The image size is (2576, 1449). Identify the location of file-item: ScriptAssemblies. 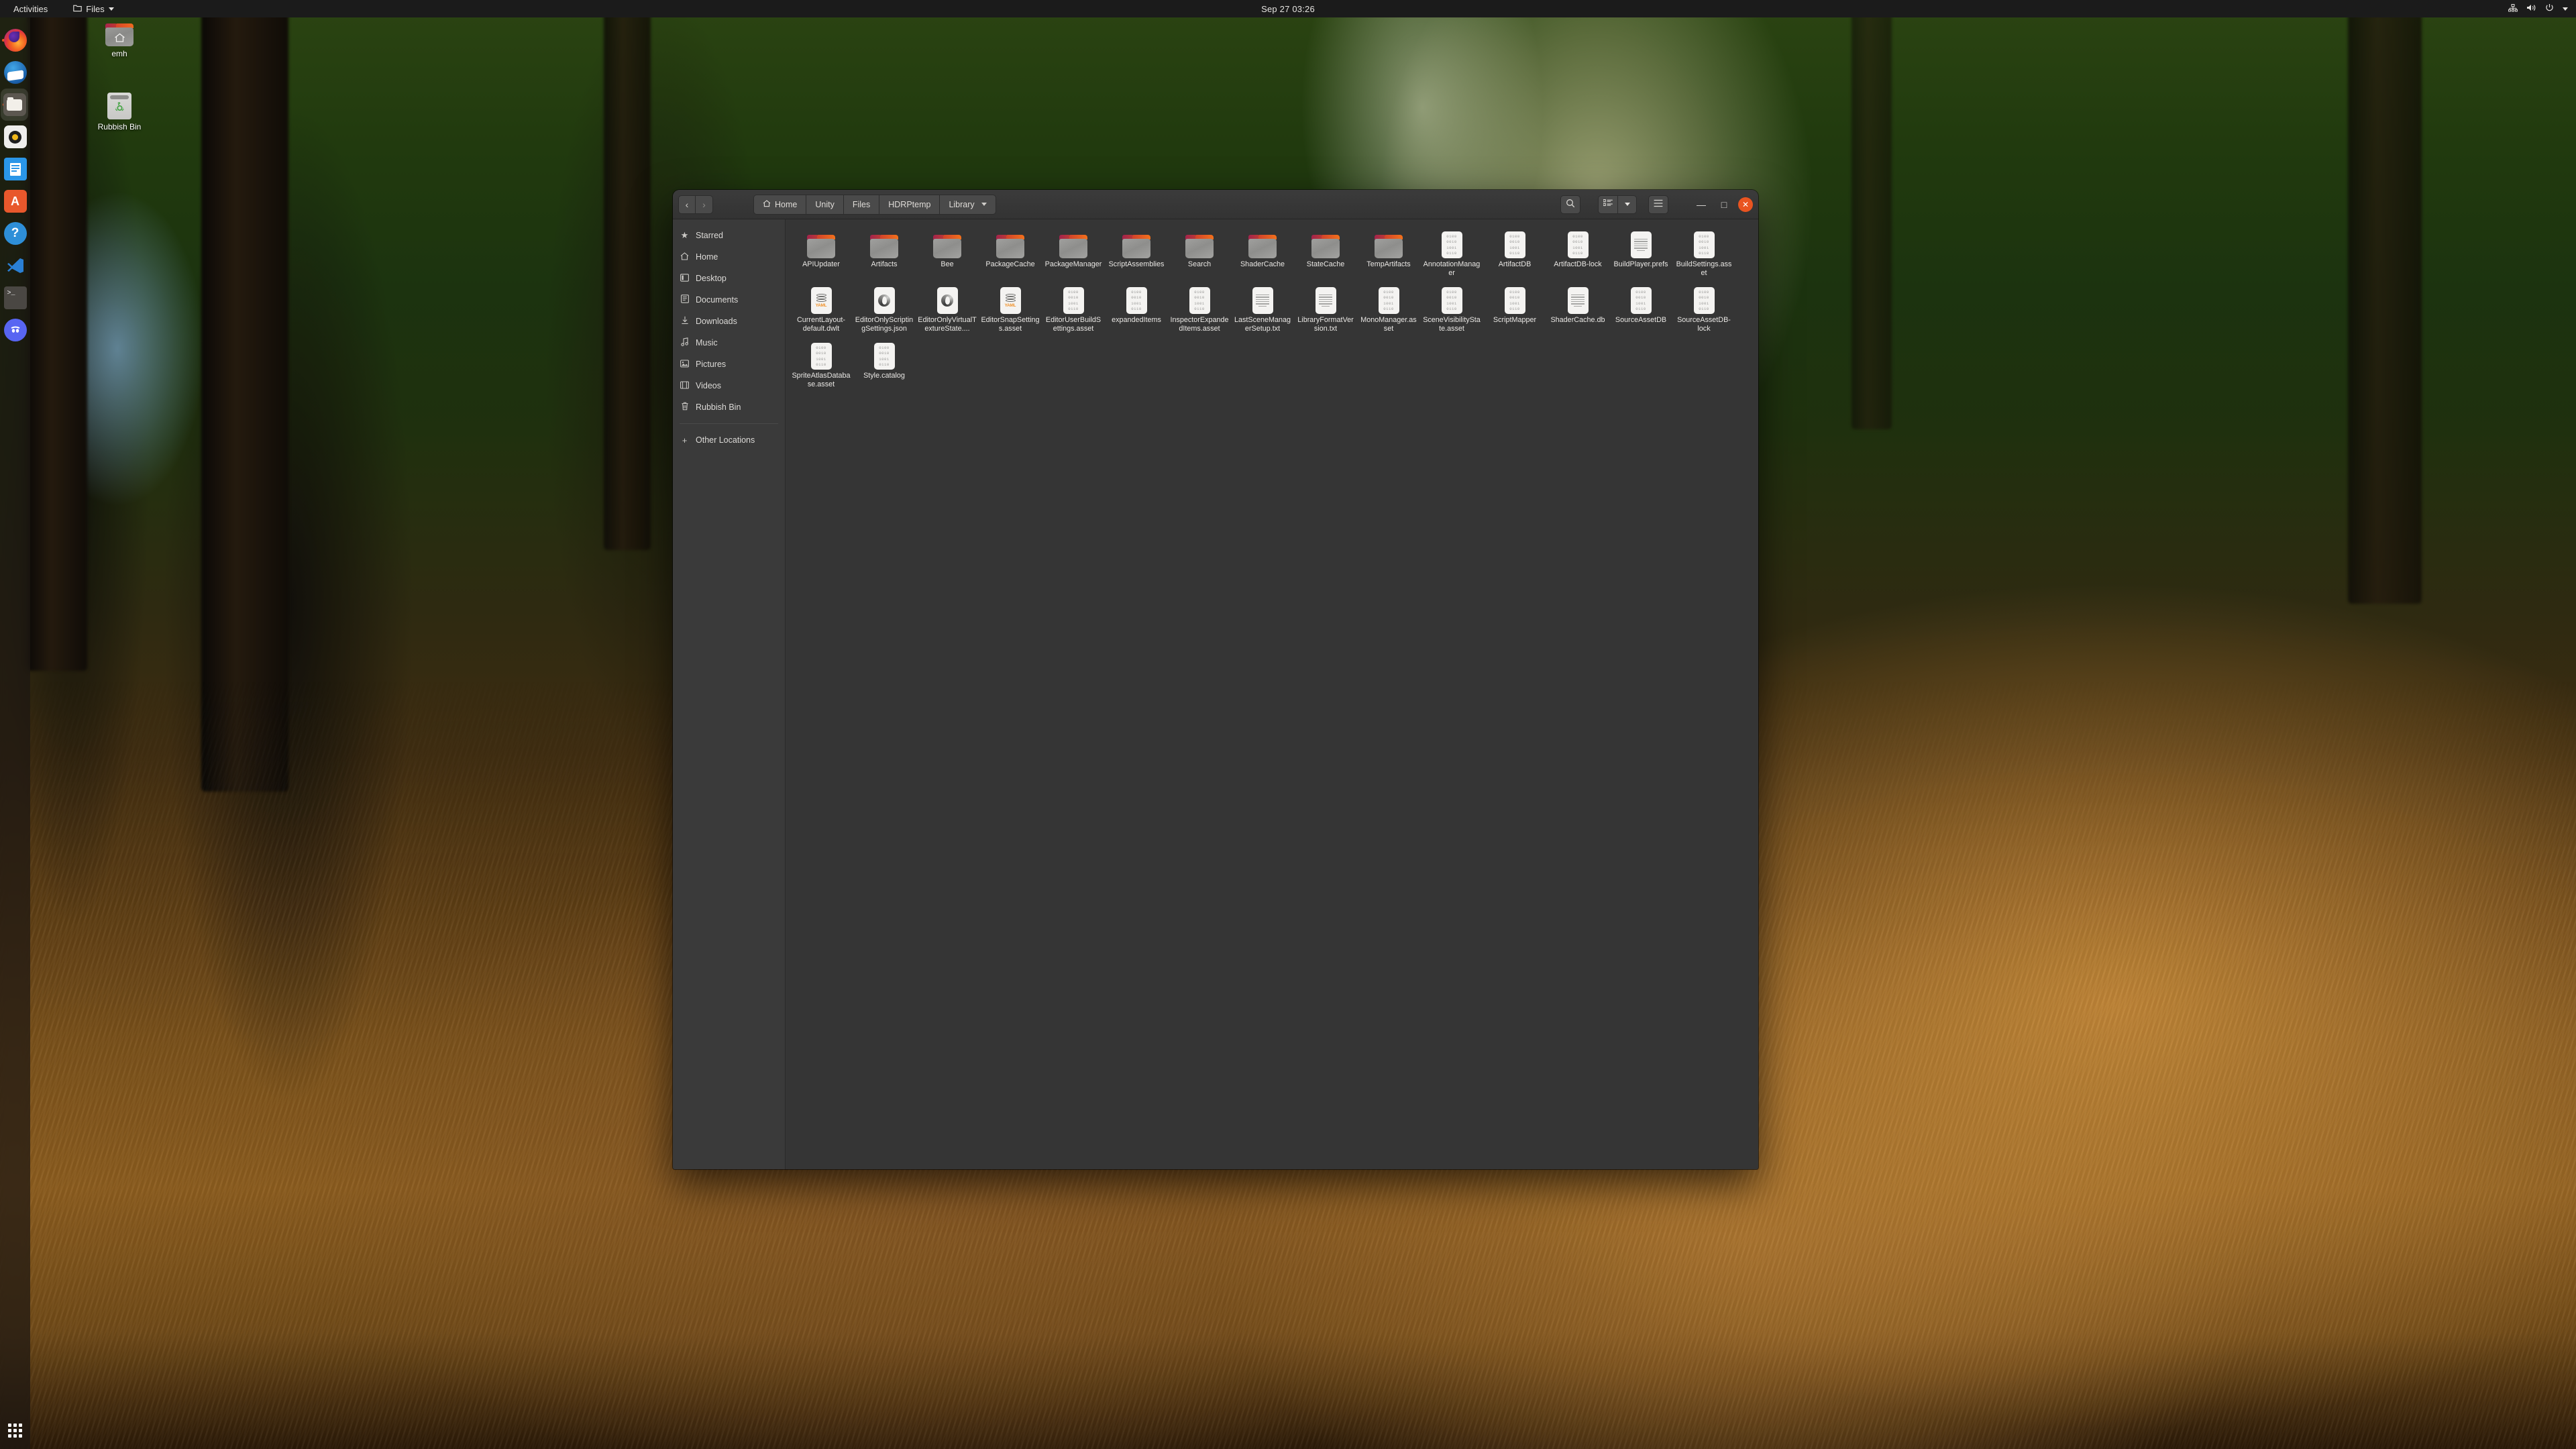
(1136, 252).